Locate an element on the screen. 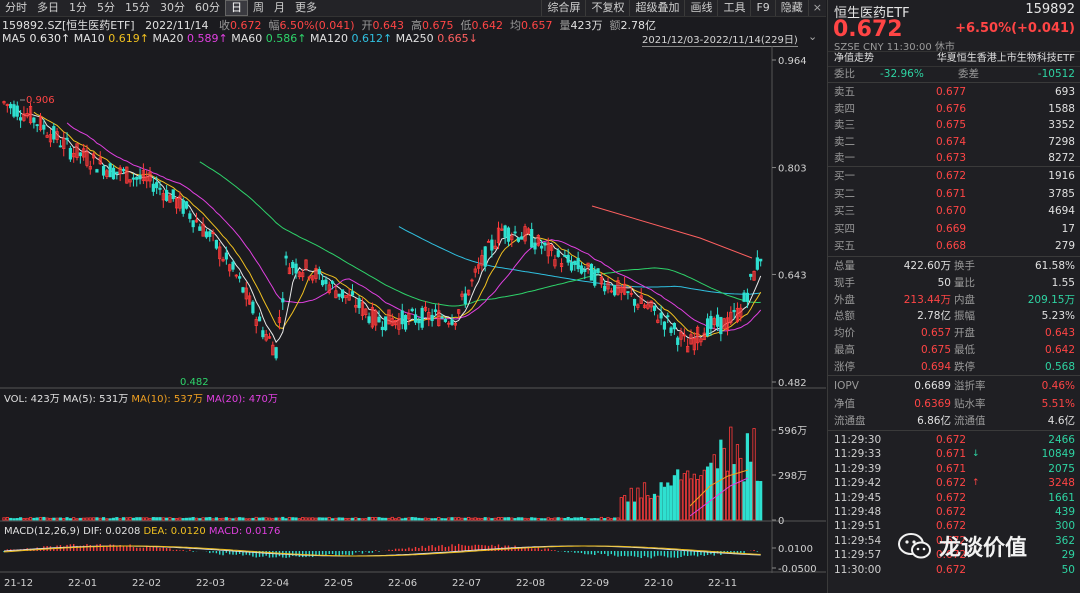  stat-label: 内盘 is located at coordinates (964, 299).